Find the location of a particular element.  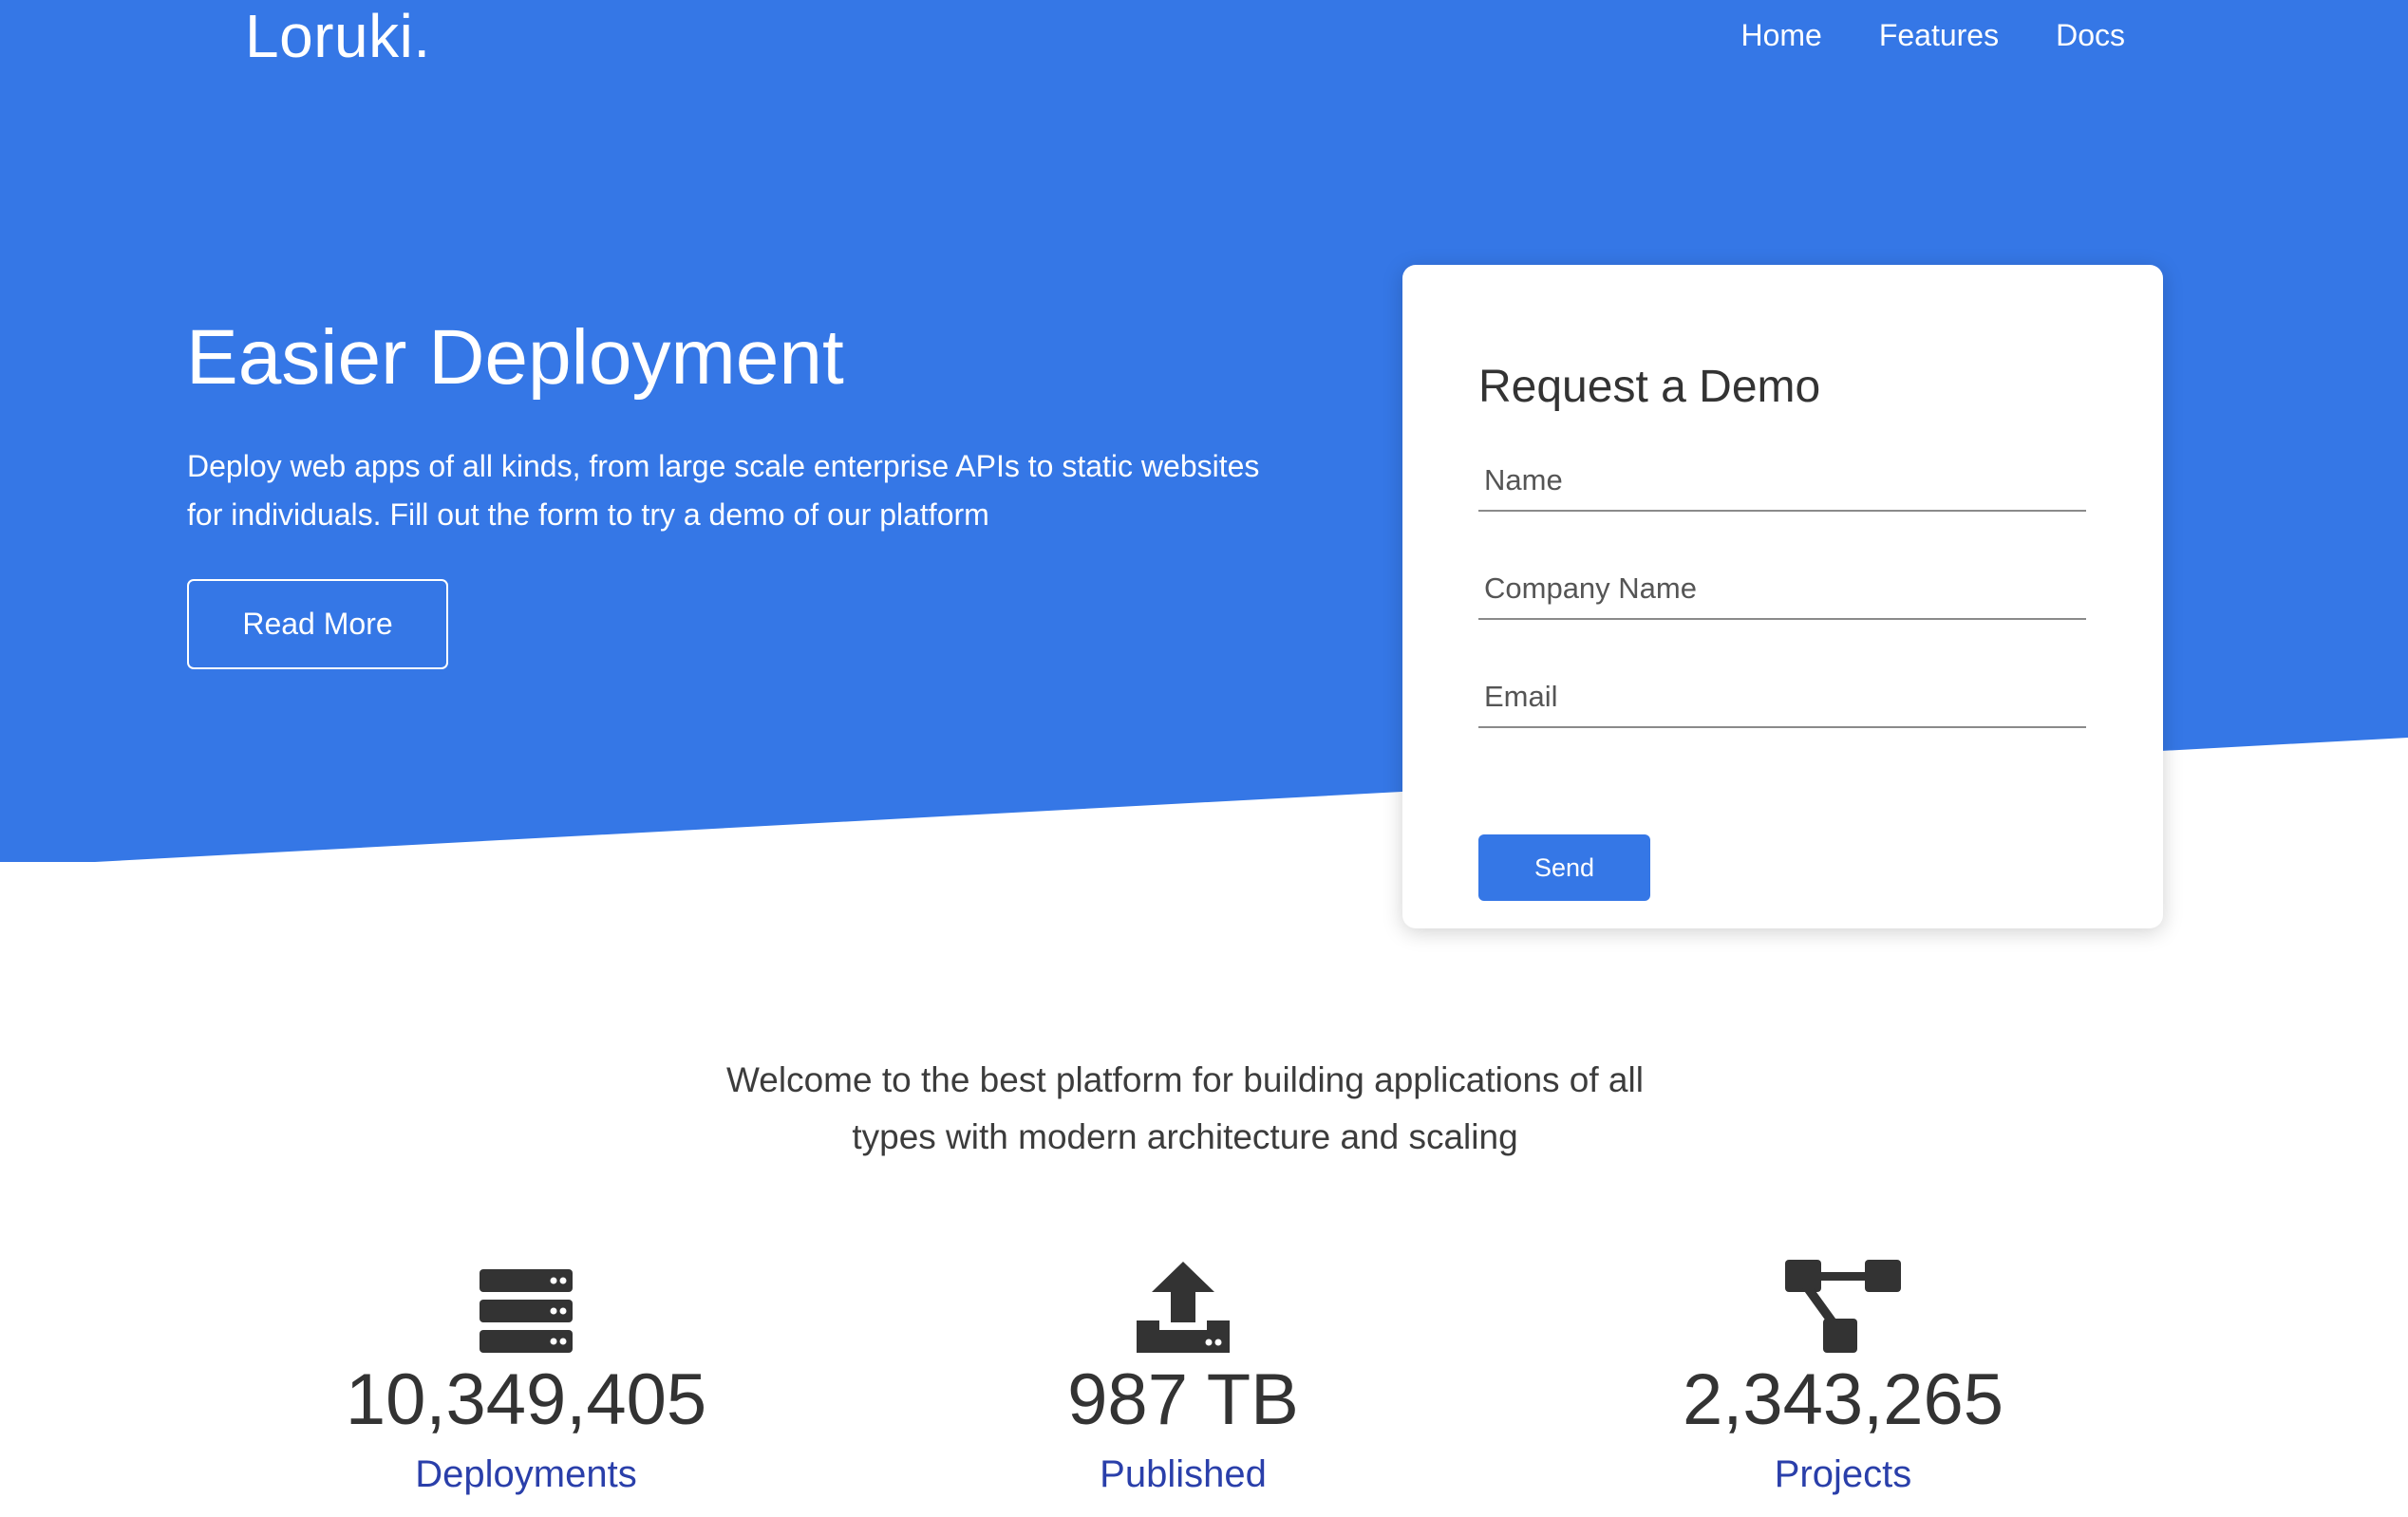

upload-icon is located at coordinates (1183, 1300).